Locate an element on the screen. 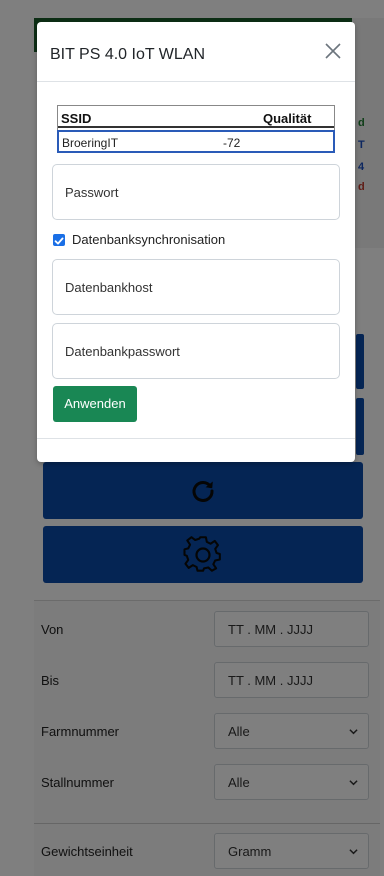 This screenshot has height=876, width=384. apply-button: Anwenden is located at coordinates (95, 404).